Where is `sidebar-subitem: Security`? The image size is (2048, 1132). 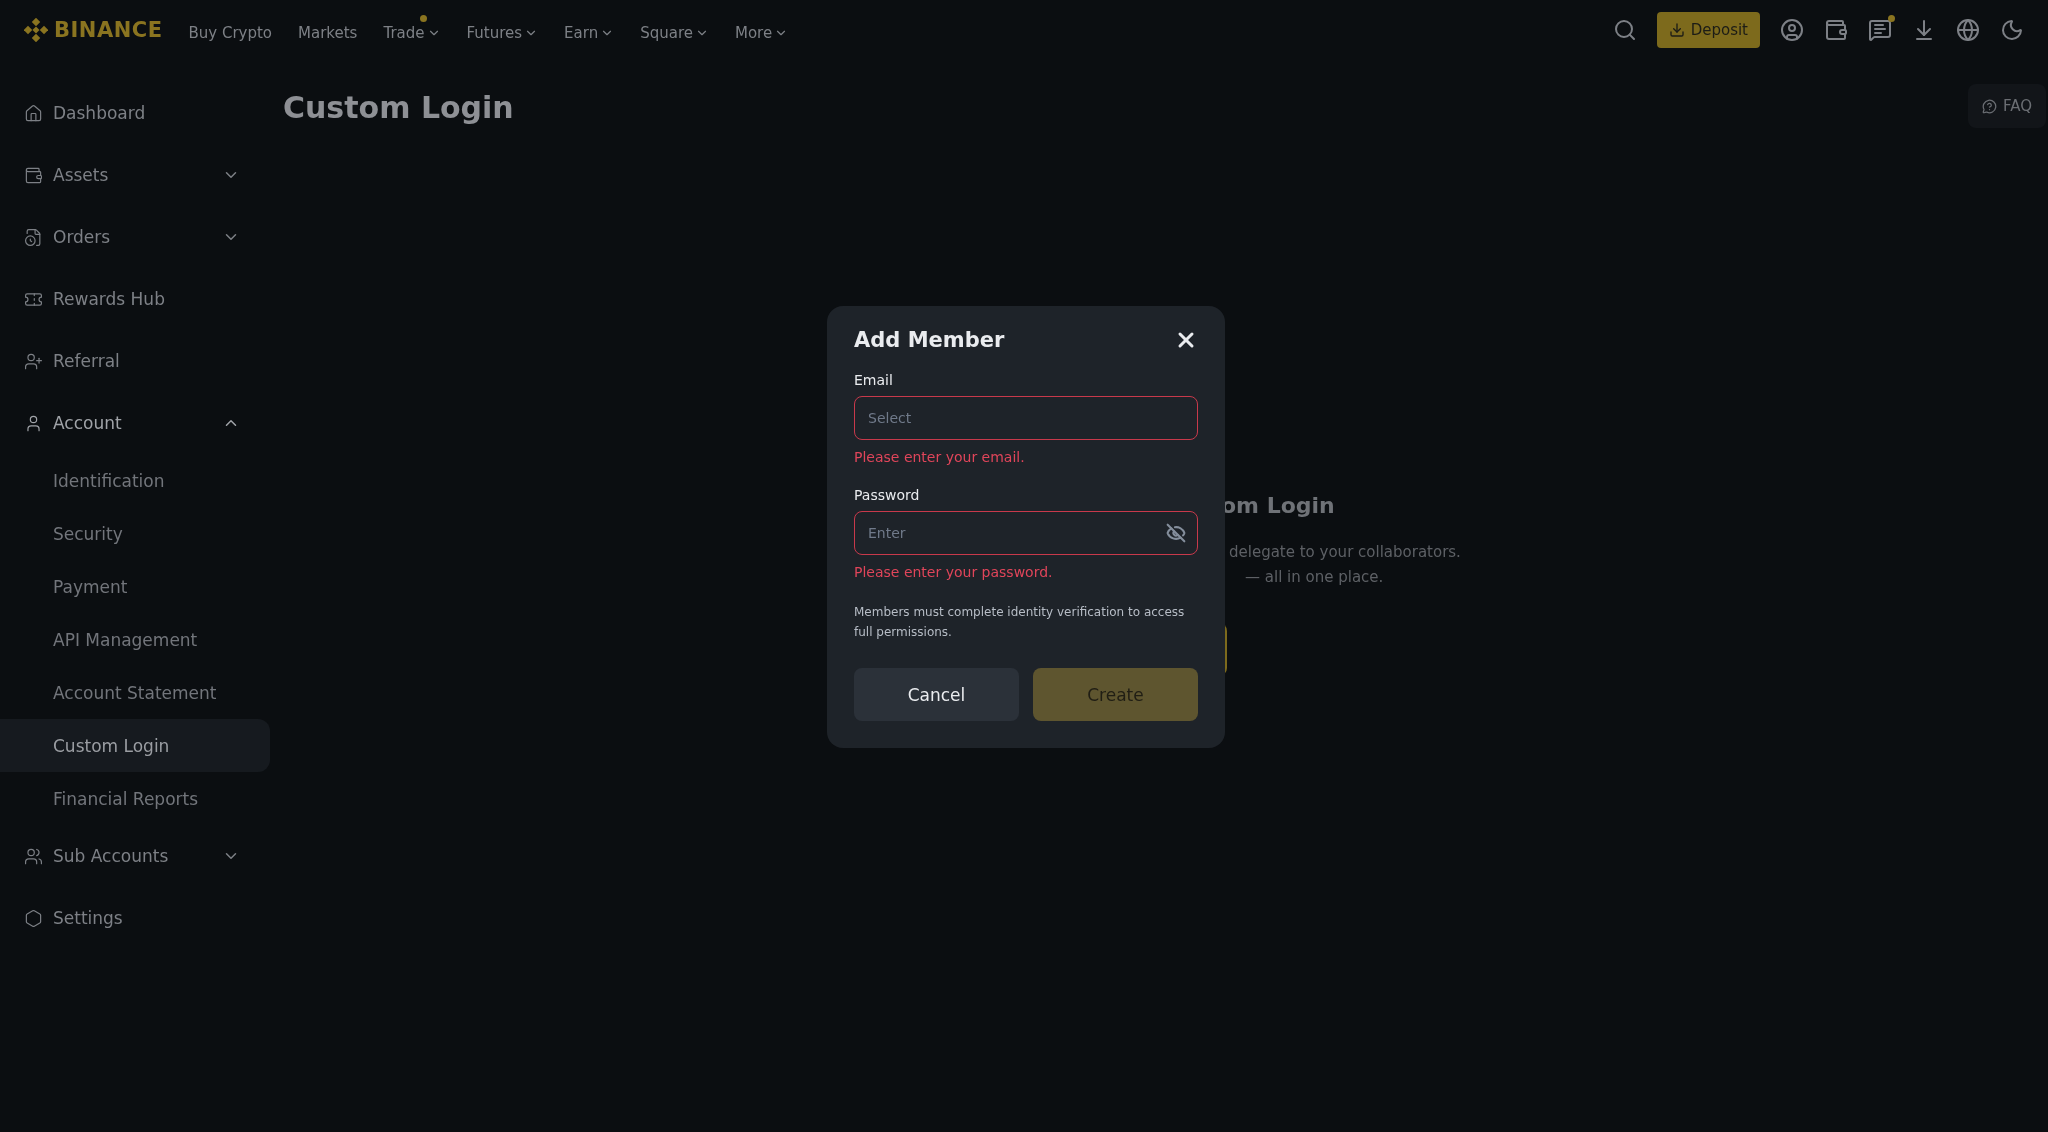 sidebar-subitem: Security is located at coordinates (135, 533).